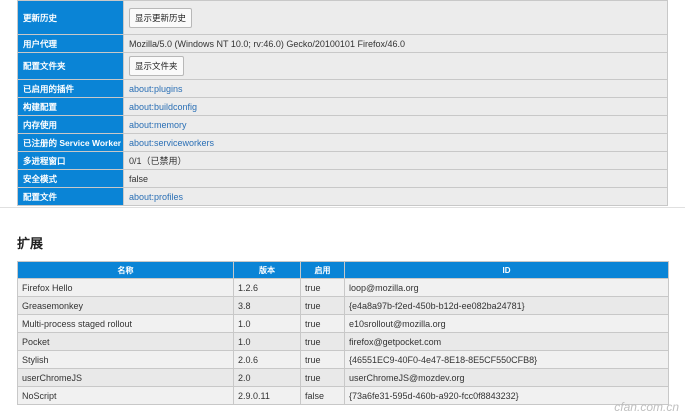 The width and height of the screenshot is (685, 416). What do you see at coordinates (171, 143) in the screenshot?
I see `about-serviceworkers-link: about:serviceworkers` at bounding box center [171, 143].